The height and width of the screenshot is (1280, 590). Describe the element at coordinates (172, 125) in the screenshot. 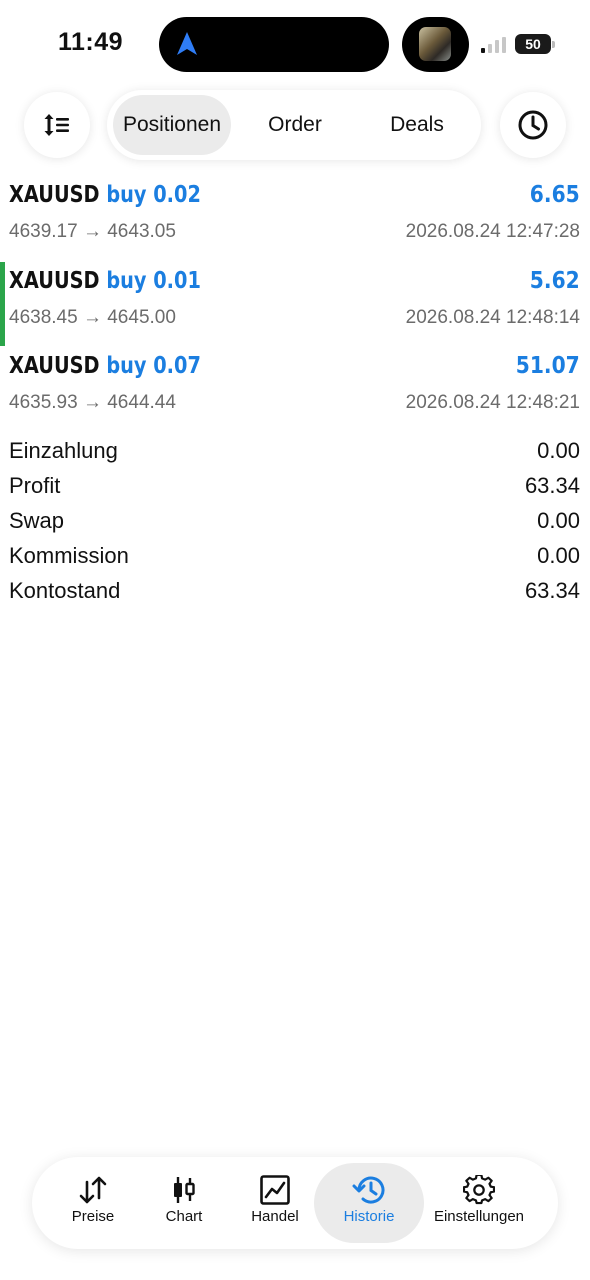

I see `tab-positionen: Positionen` at that location.